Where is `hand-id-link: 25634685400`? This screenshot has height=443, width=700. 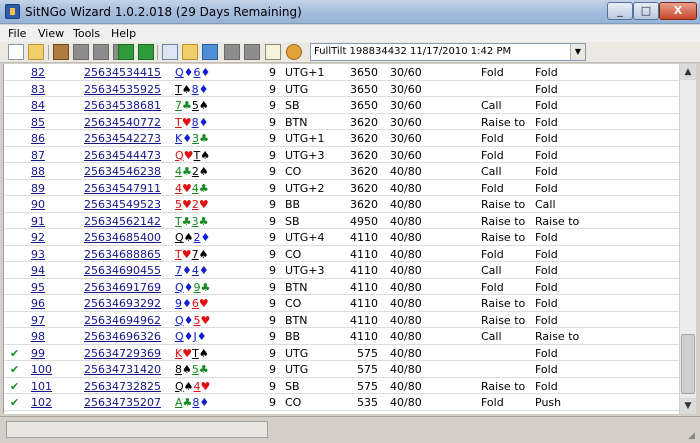
hand-id-link: 25634685400 is located at coordinates (125, 237).